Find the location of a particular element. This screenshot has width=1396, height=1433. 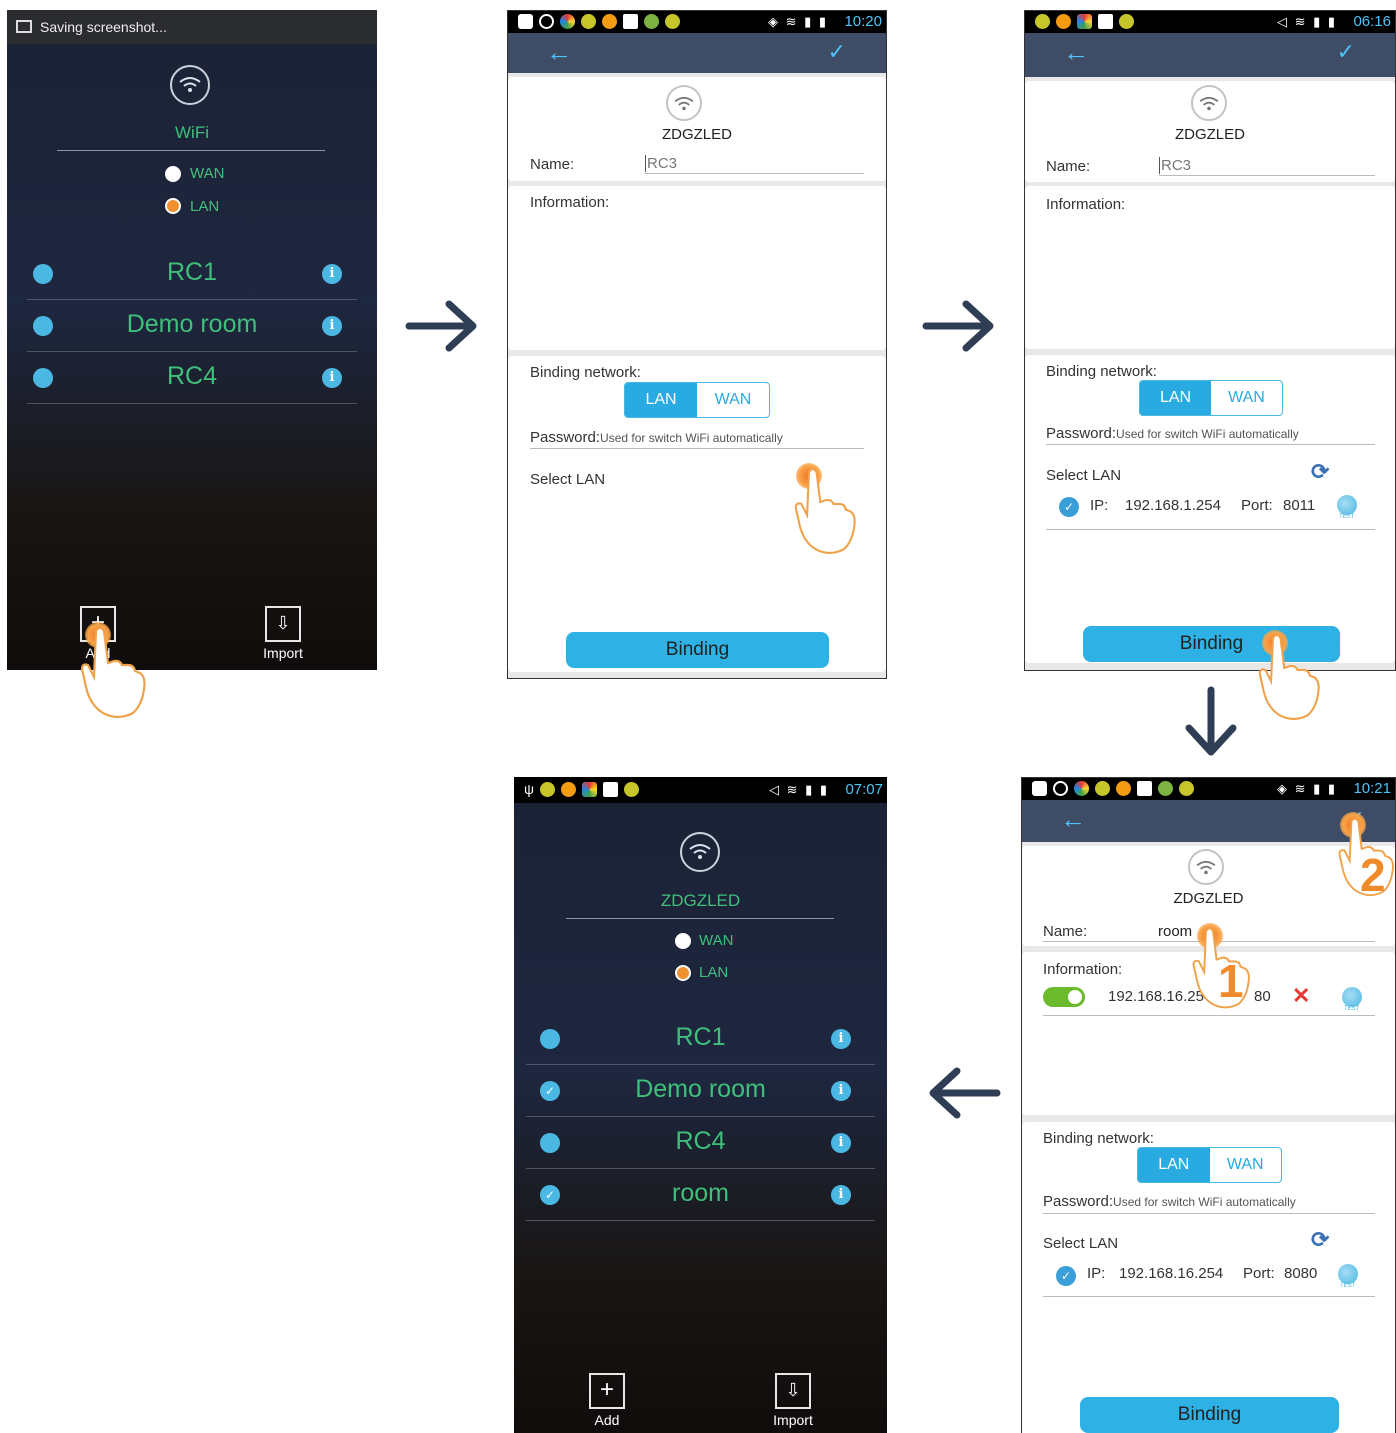

list-item: ✓ Demo room i is located at coordinates (700, 1091).